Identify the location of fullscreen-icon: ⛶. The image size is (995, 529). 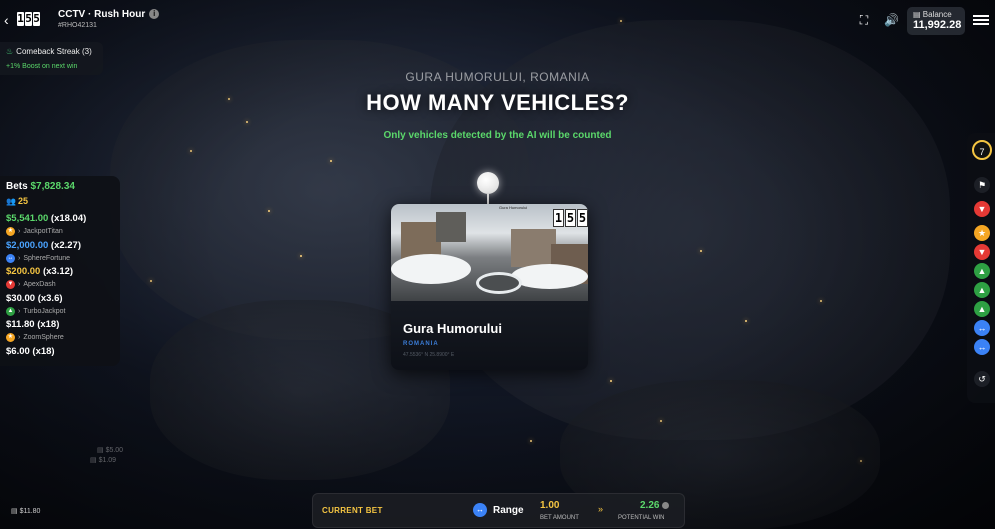
(864, 20).